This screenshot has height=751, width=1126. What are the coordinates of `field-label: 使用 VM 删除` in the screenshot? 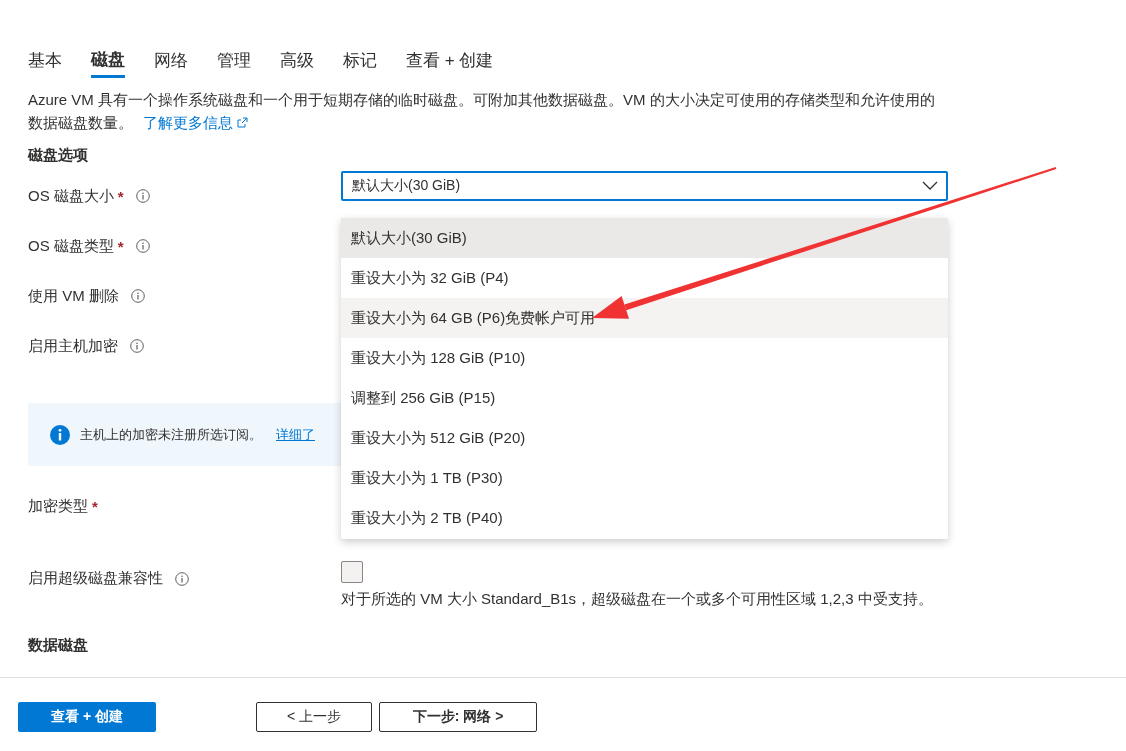 It's located at (73, 296).